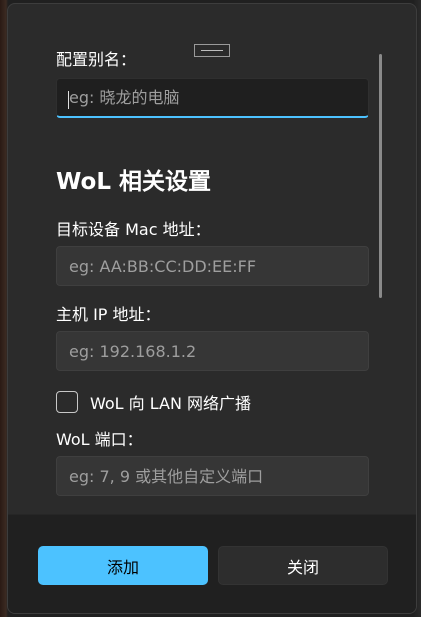 This screenshot has width=421, height=617. Describe the element at coordinates (380, 176) in the screenshot. I see `scrollbar` at that location.